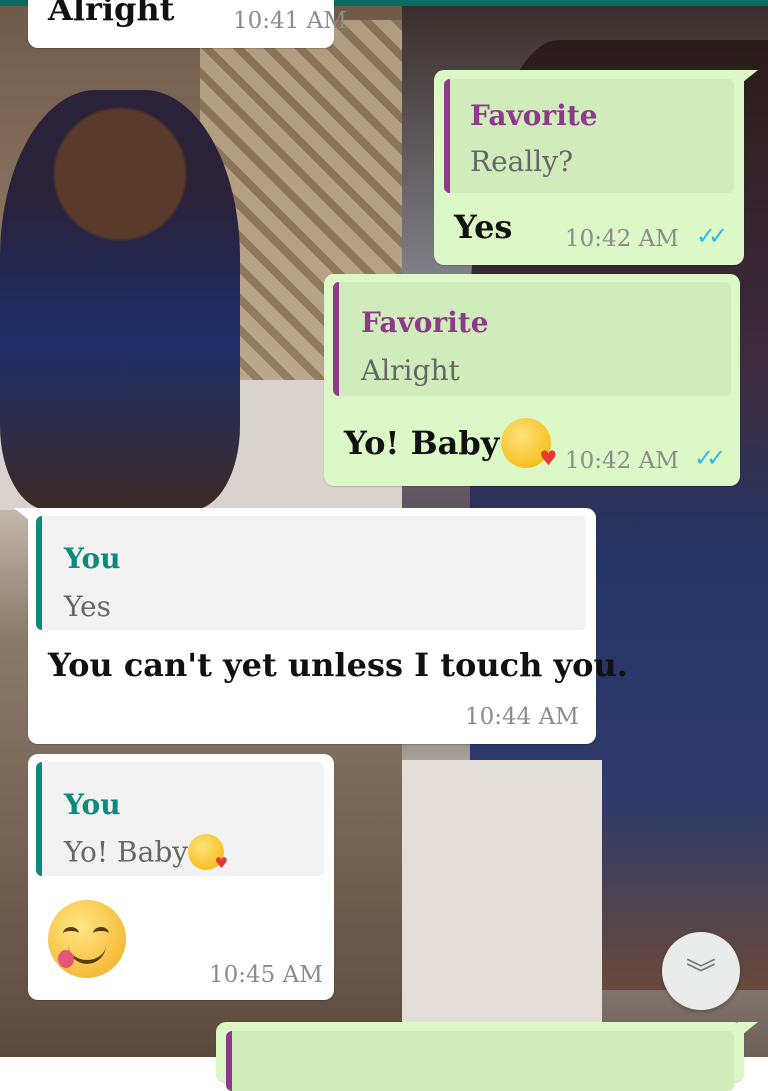 Image resolution: width=768 pixels, height=1091 pixels. I want to click on message-bubble-incoming: You Yo! Baby 10:45 AM, so click(181, 877).